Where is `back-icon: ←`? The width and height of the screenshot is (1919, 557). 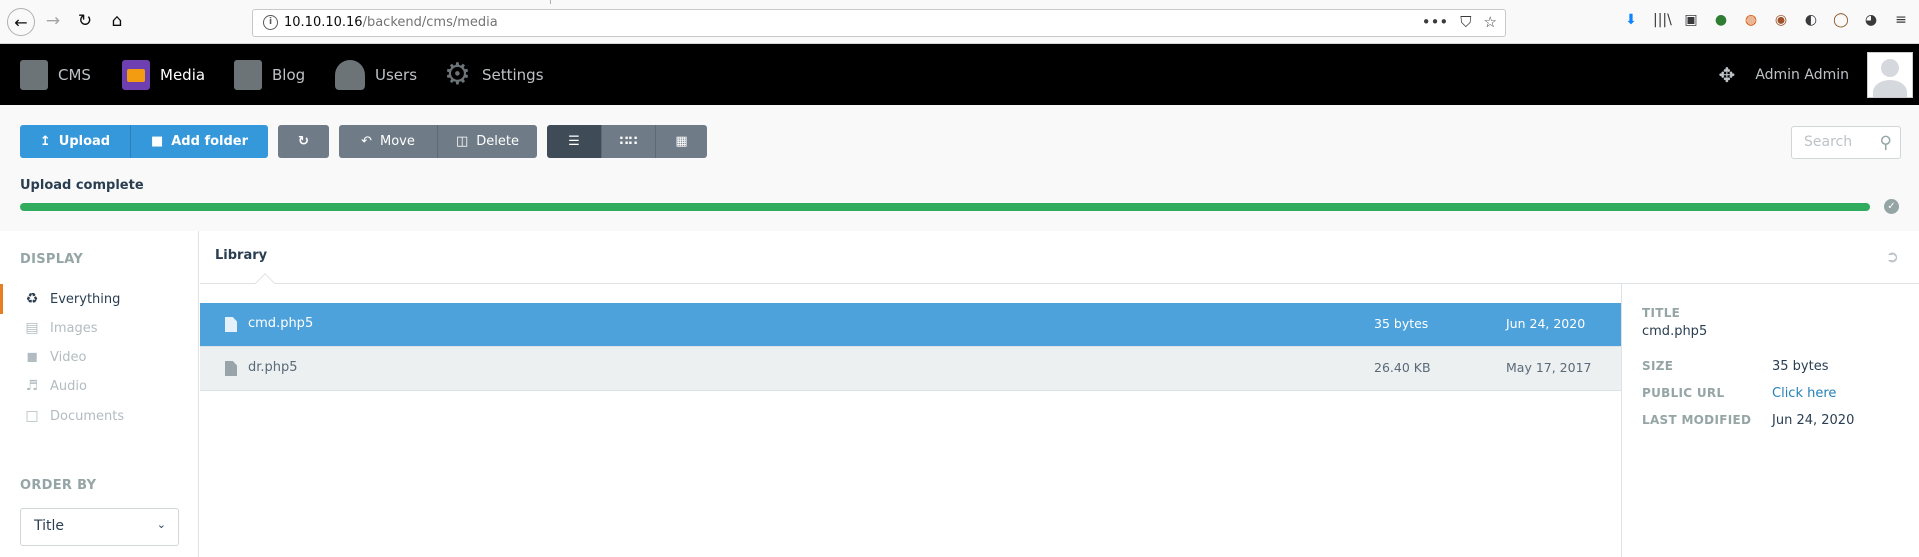 back-icon: ← is located at coordinates (21, 22).